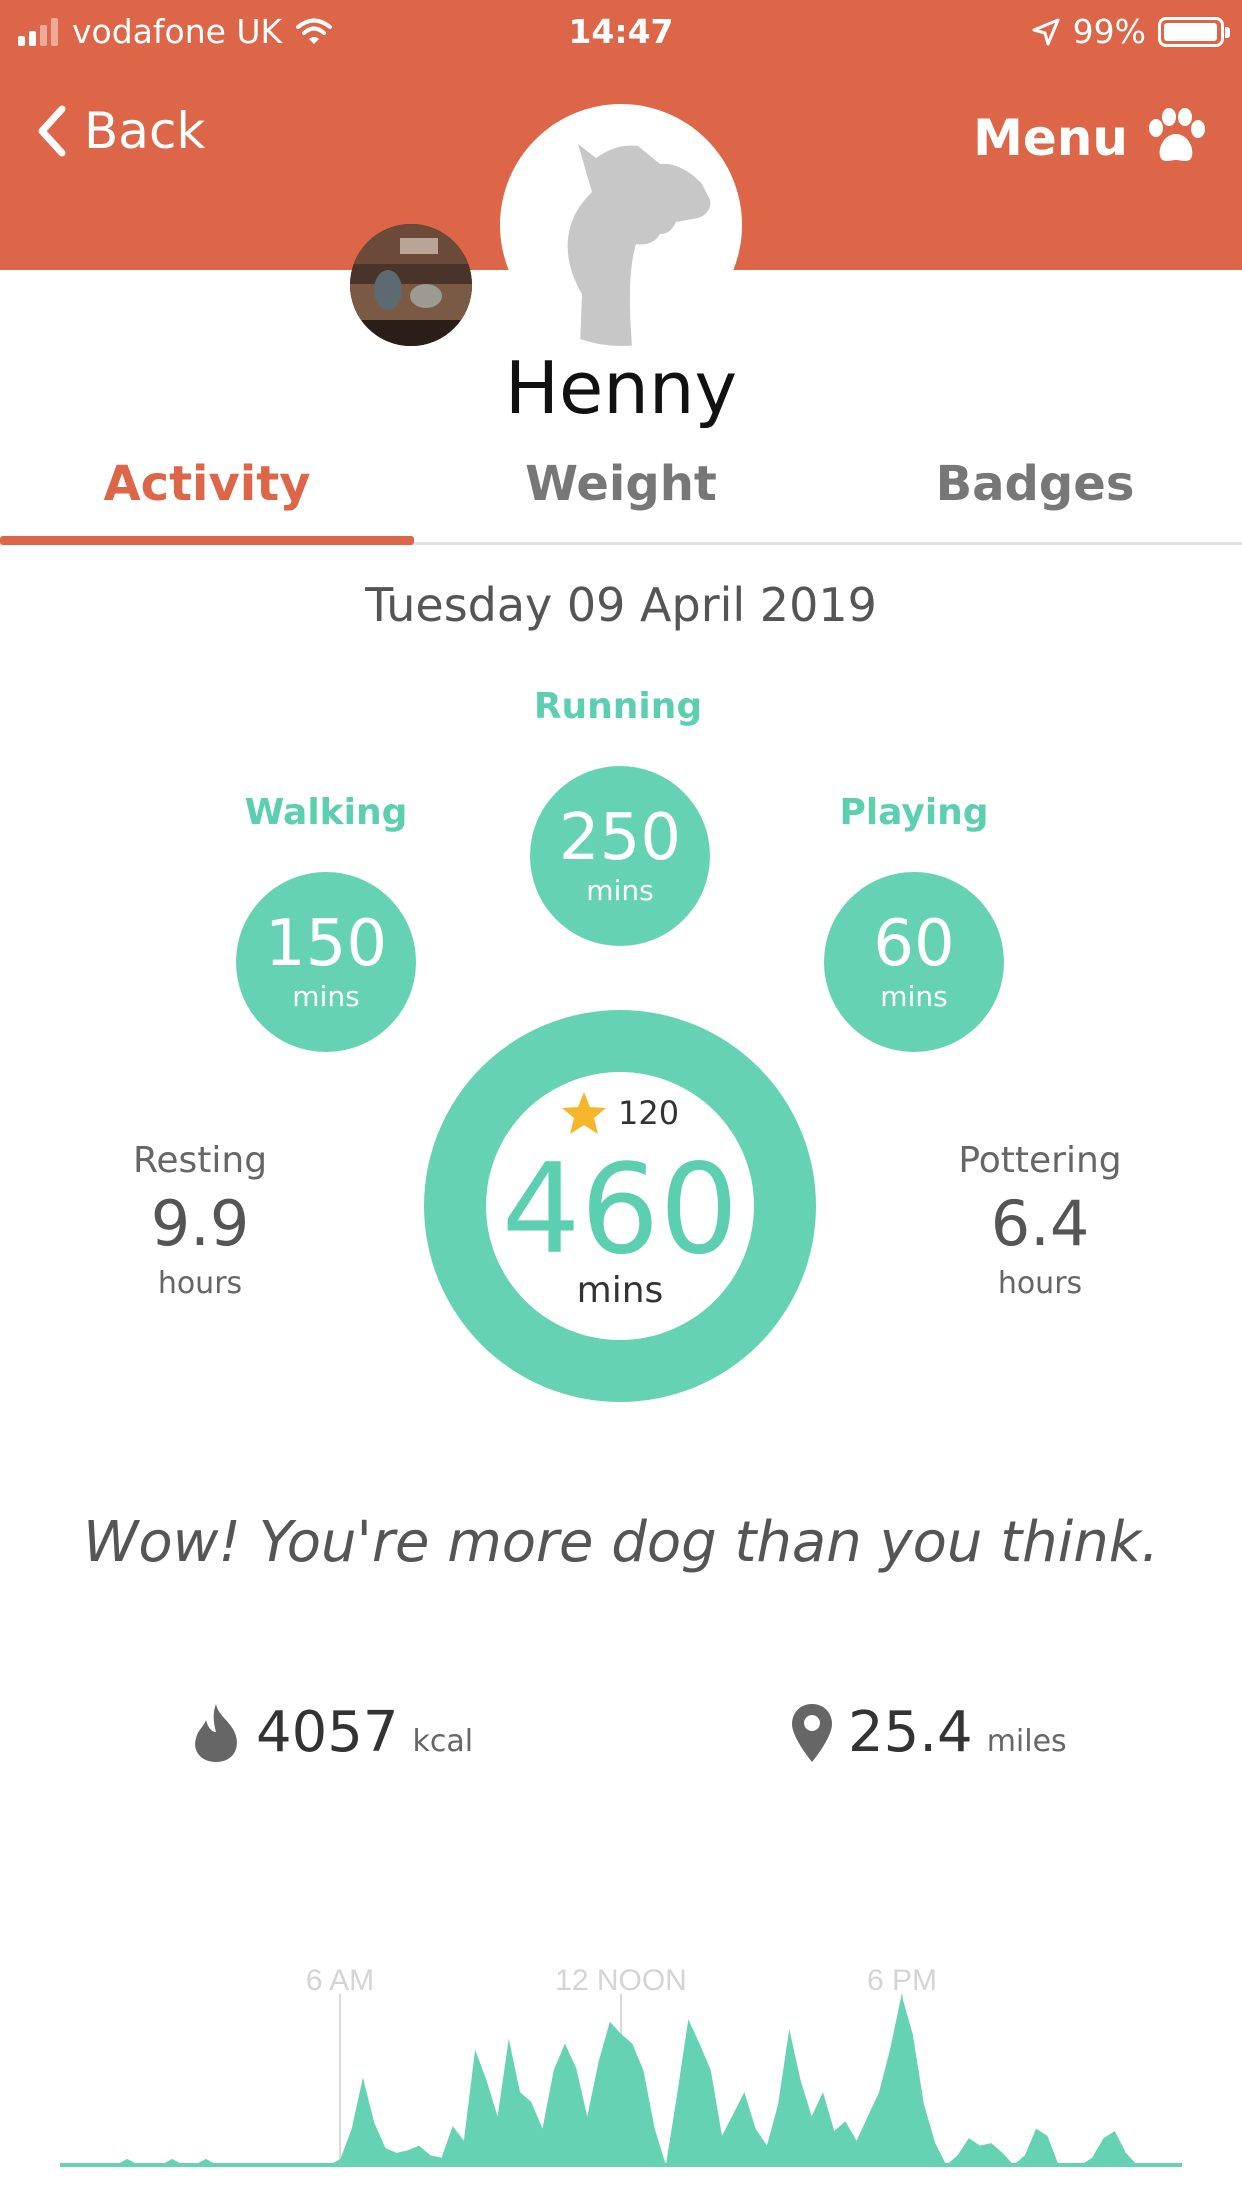 This screenshot has height=2208, width=1242. I want to click on walking-label: Walking, so click(326, 812).